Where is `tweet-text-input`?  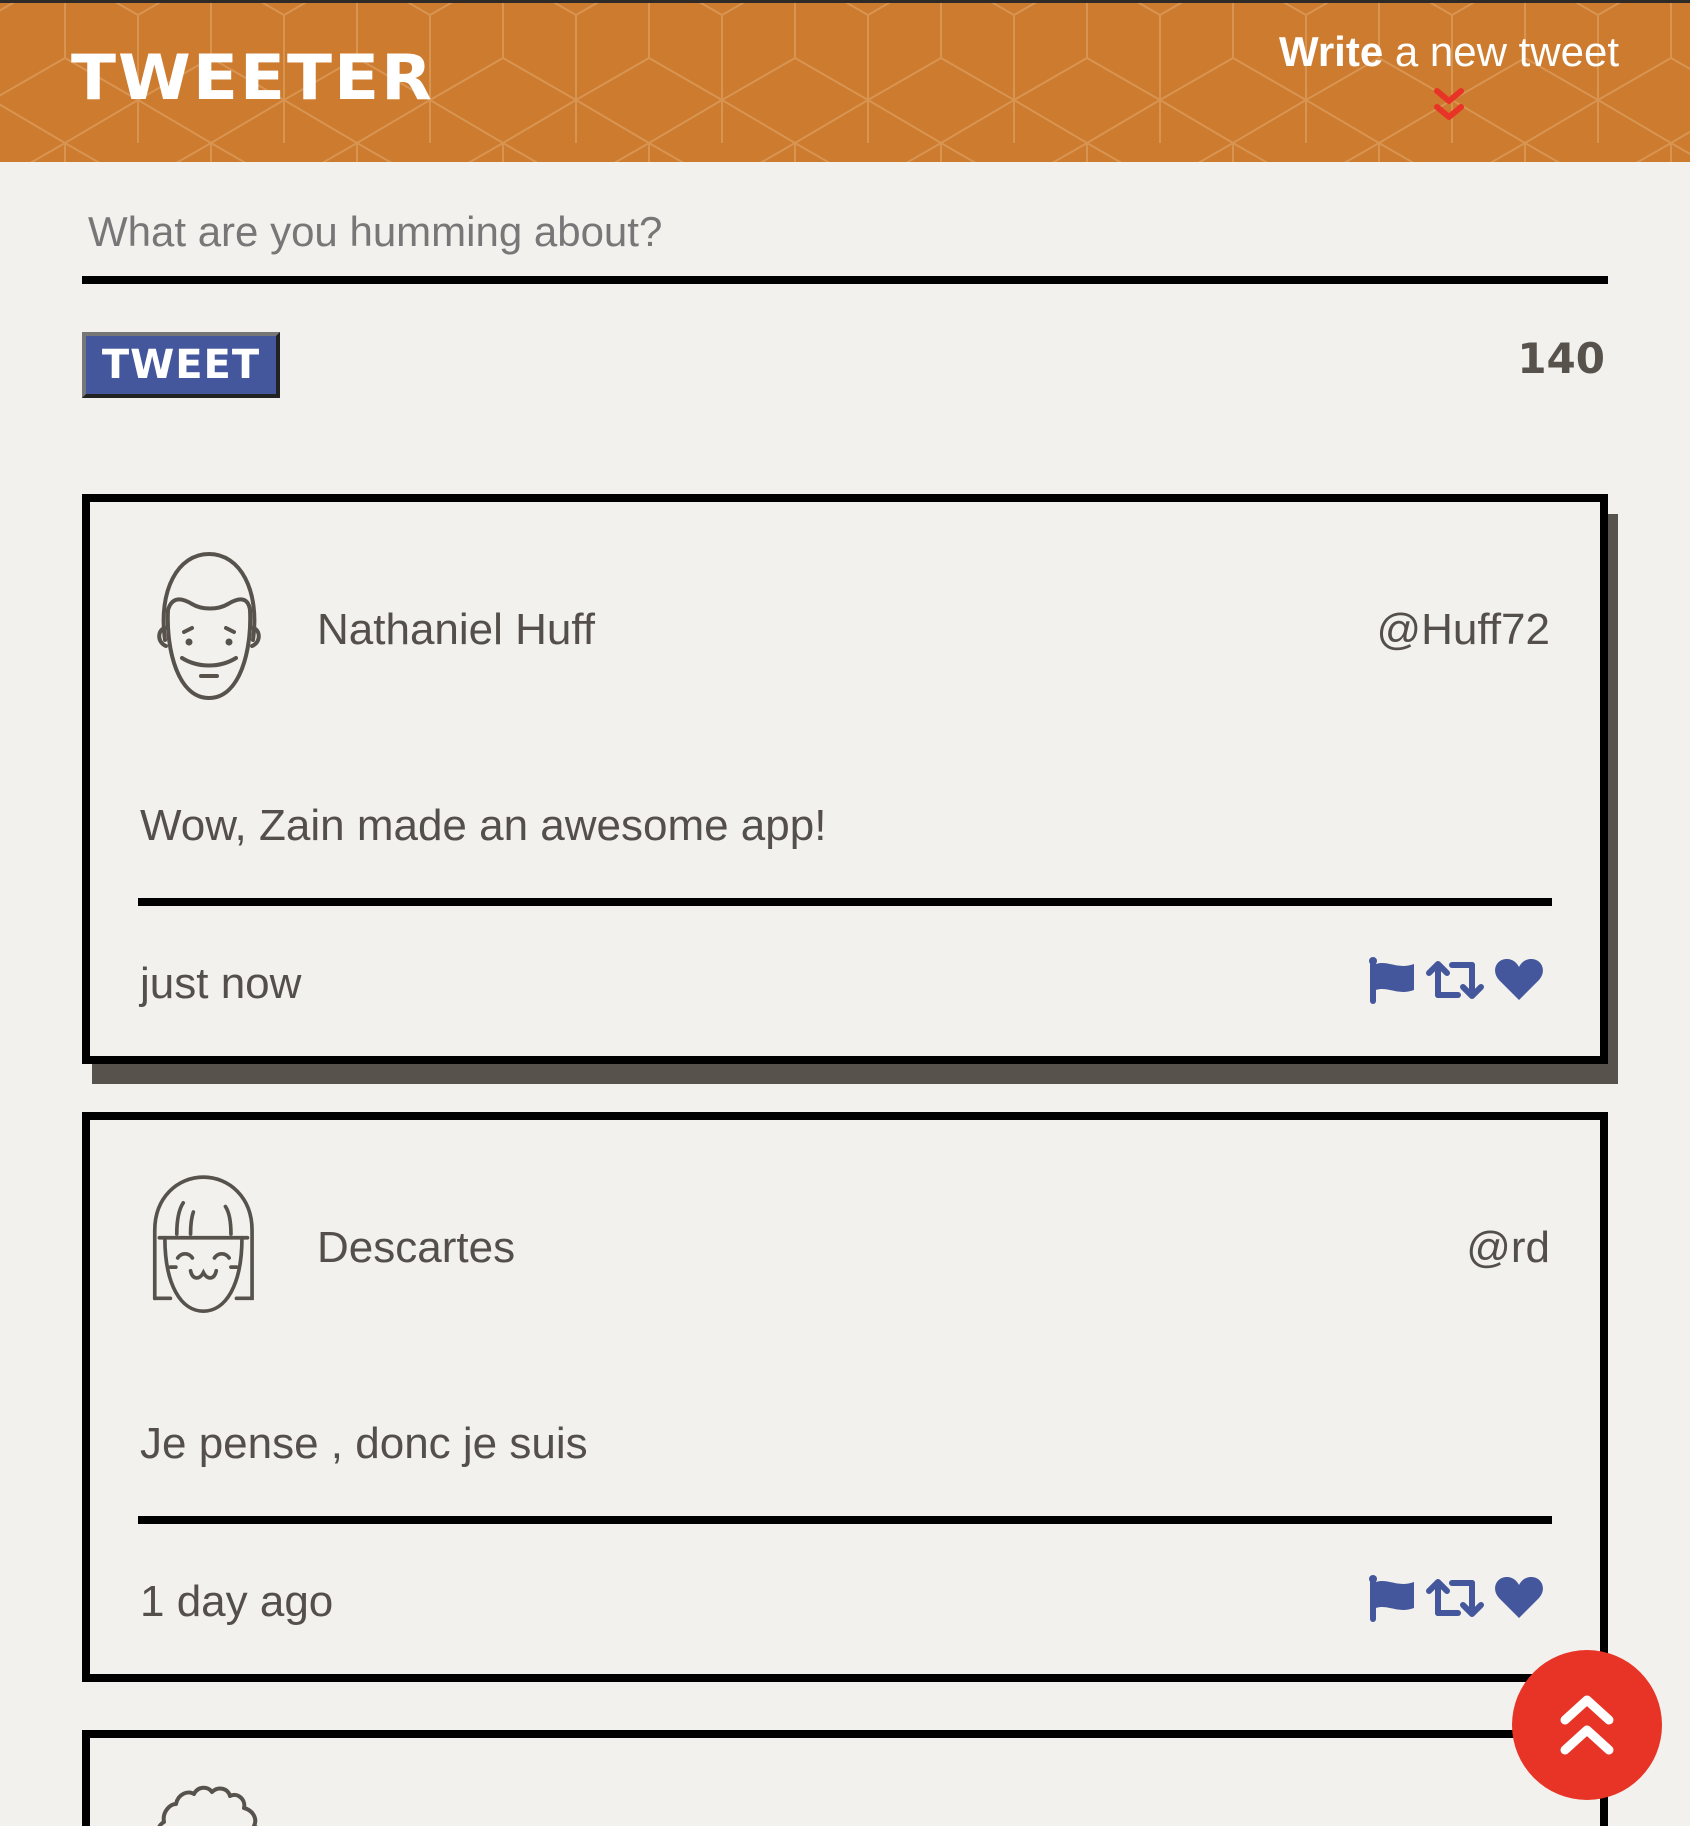
tweet-text-input is located at coordinates (845, 237).